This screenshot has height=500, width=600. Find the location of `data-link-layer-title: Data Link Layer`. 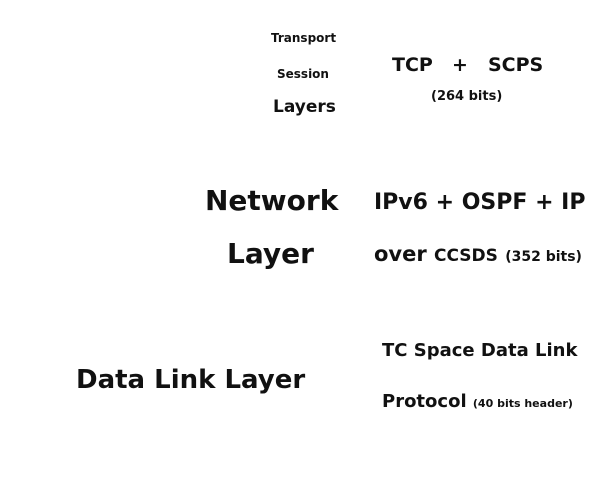

data-link-layer-title: Data Link Layer is located at coordinates (191, 380).